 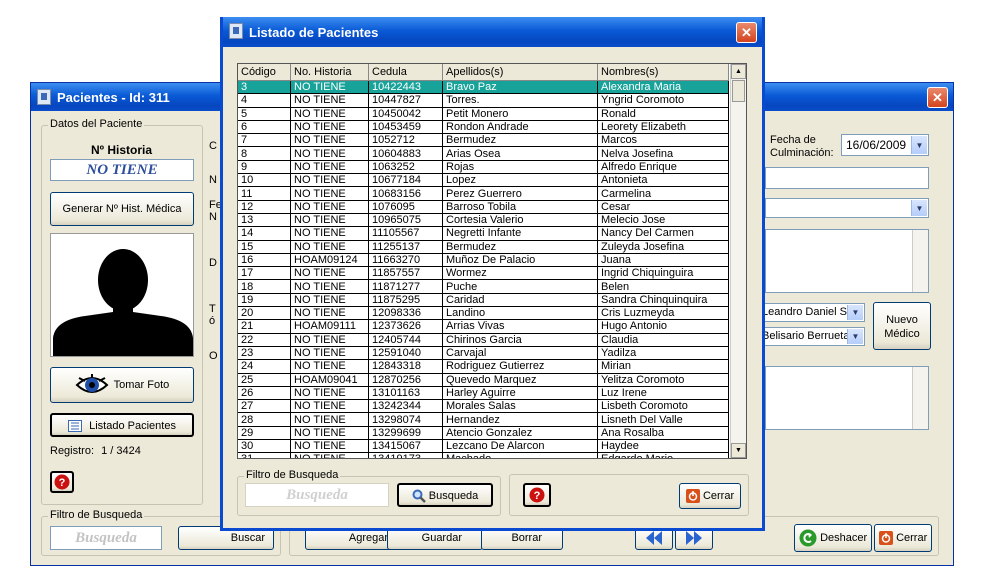 What do you see at coordinates (123, 302) in the screenshot?
I see `silhouette-icon` at bounding box center [123, 302].